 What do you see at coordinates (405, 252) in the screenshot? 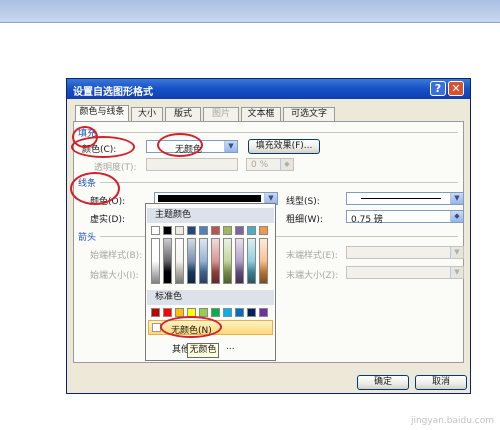
I see `end-style-dropdown: ▼` at bounding box center [405, 252].